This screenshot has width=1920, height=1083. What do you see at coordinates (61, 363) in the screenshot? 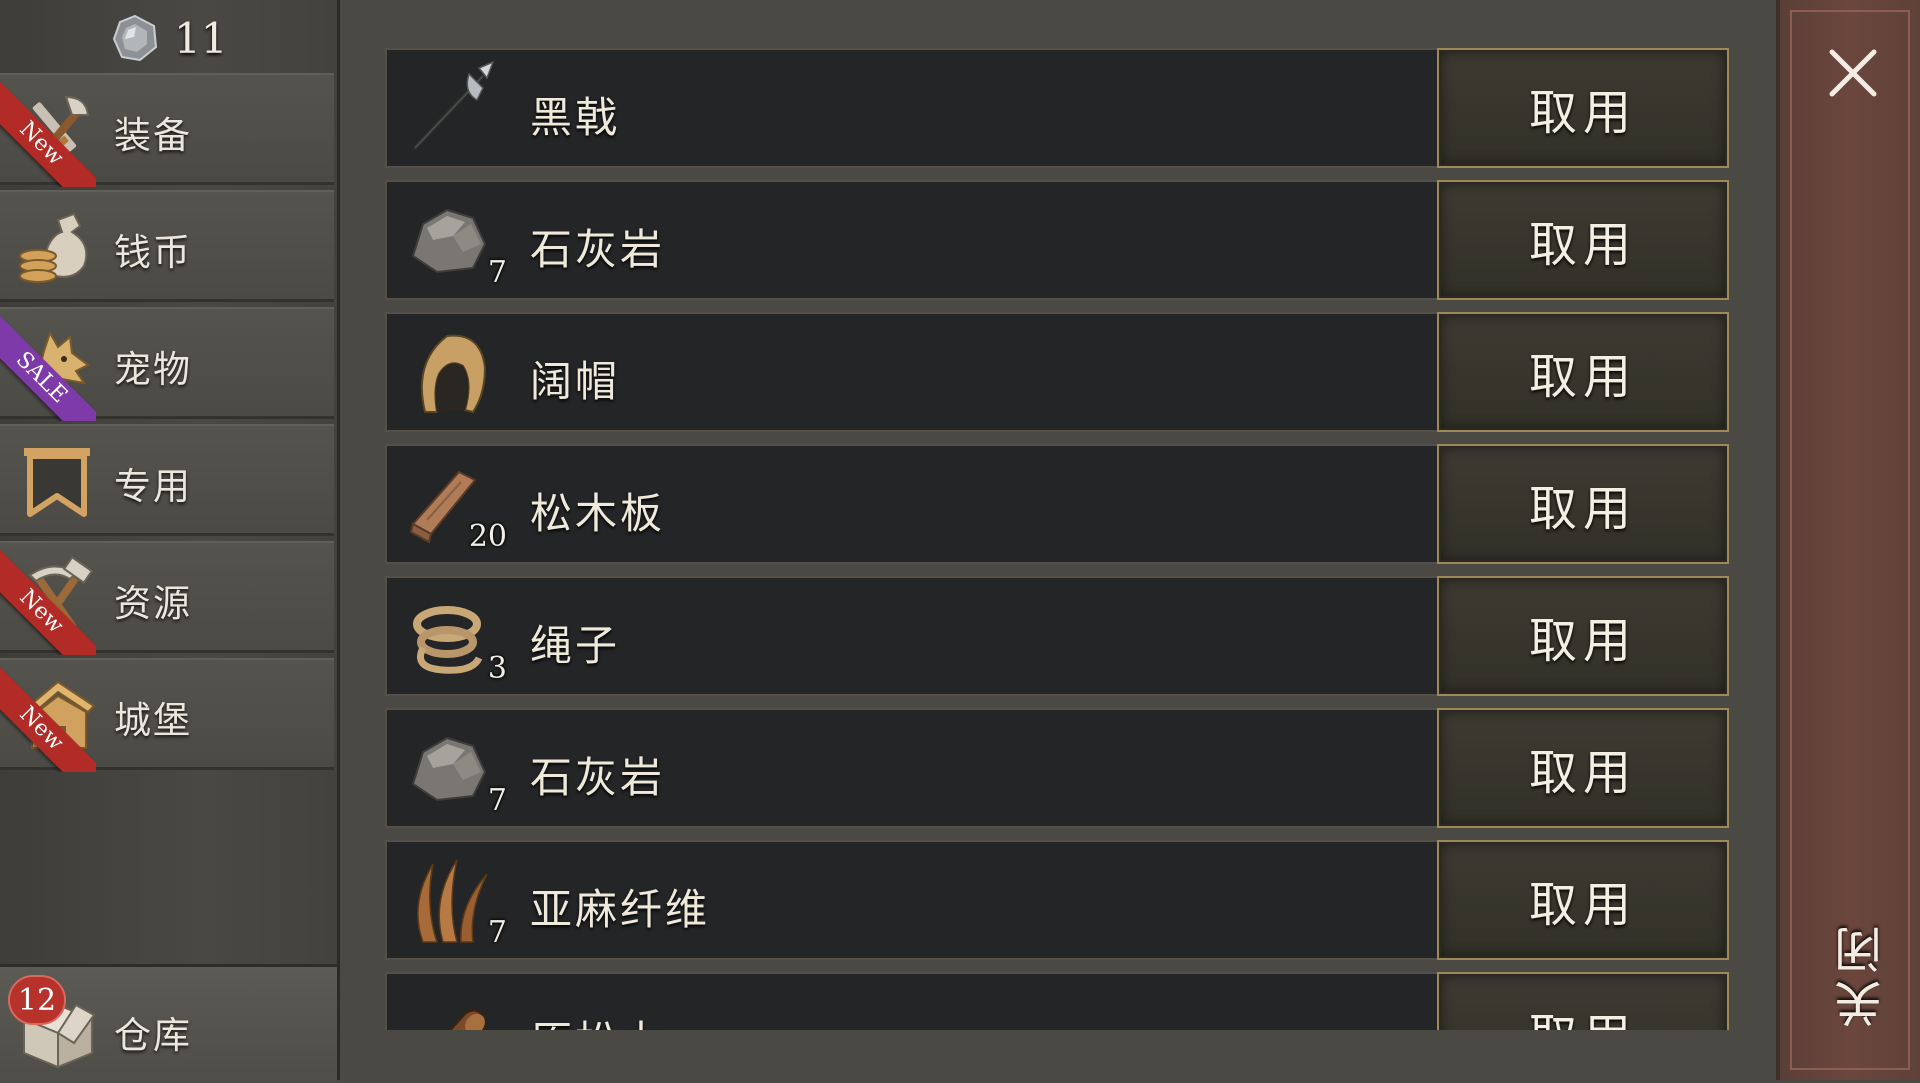
I see `wolf-icon` at bounding box center [61, 363].